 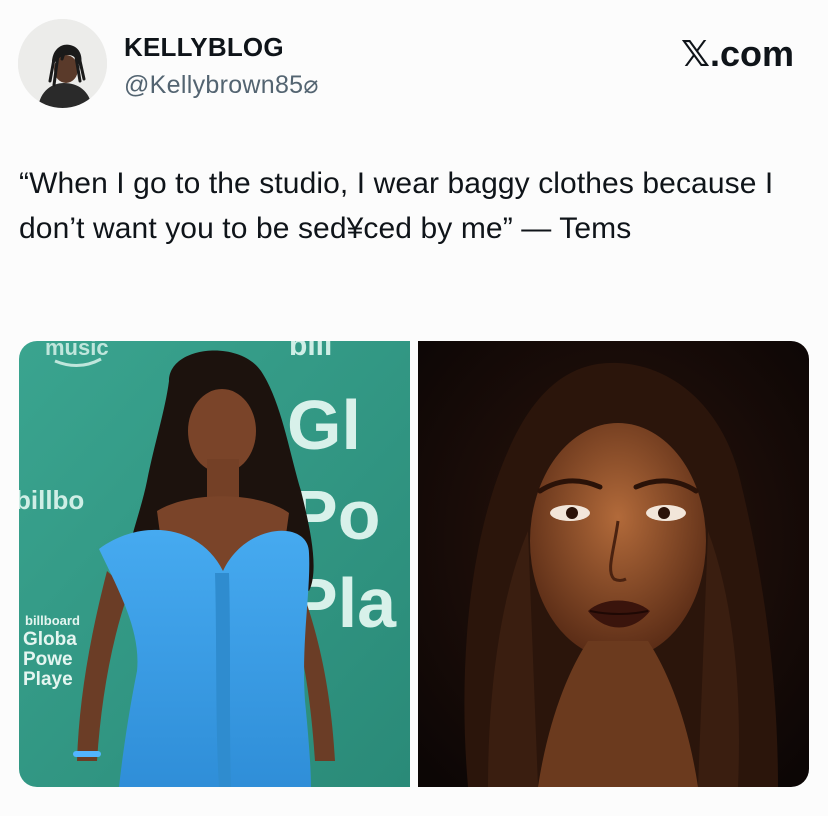 I want to click on x-brand-label: 𝕏.com, so click(x=737, y=53).